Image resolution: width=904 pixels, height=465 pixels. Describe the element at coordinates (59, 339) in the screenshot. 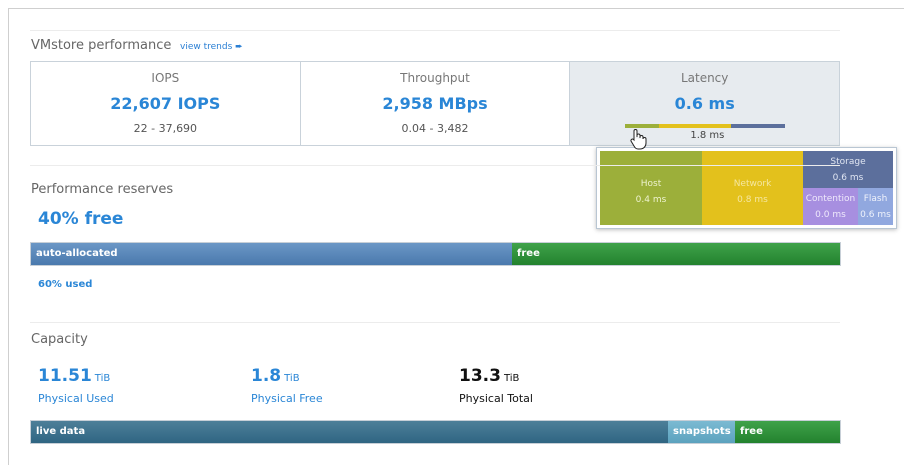

I see `capacity-title: Capacity` at that location.